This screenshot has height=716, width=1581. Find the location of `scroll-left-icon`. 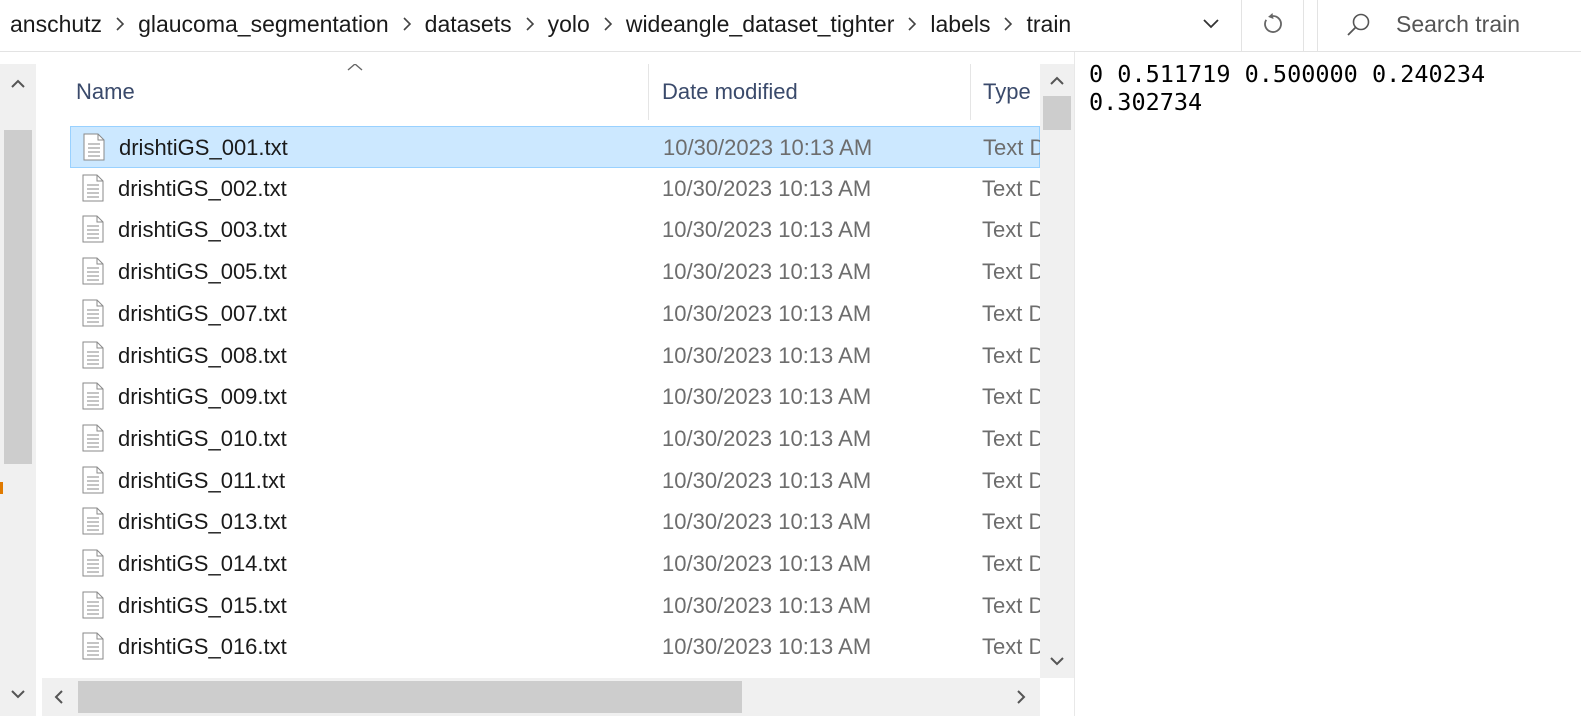

scroll-left-icon is located at coordinates (59, 697).